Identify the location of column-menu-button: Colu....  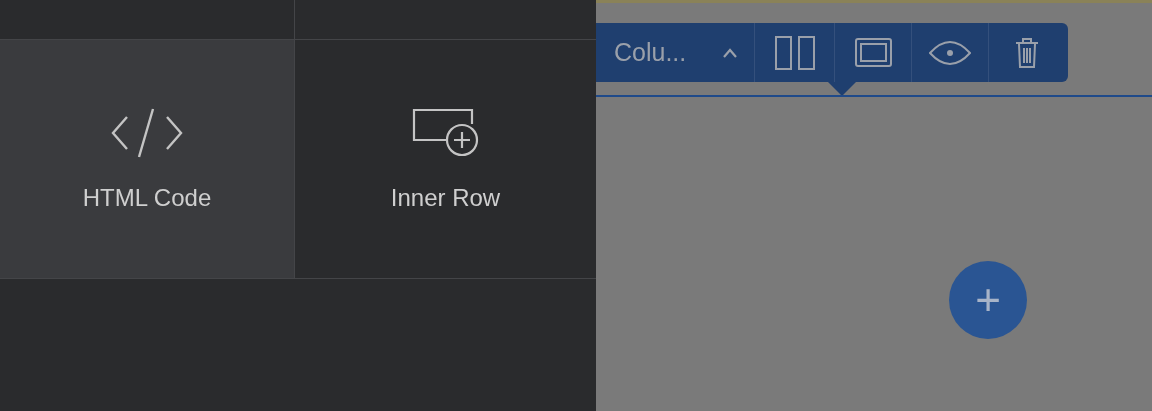
(675, 52).